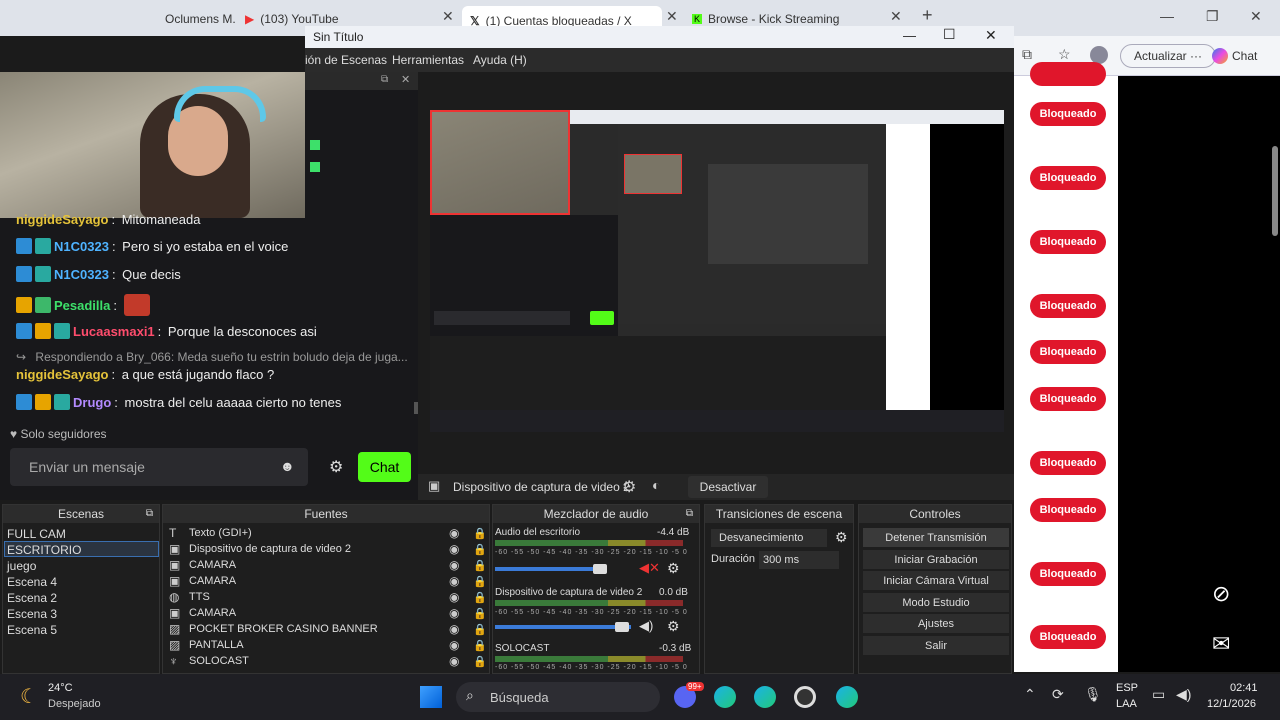 The height and width of the screenshot is (720, 1280). What do you see at coordinates (558, 697) in the screenshot?
I see `taskbar-search: ⌕ Búsqueda` at bounding box center [558, 697].